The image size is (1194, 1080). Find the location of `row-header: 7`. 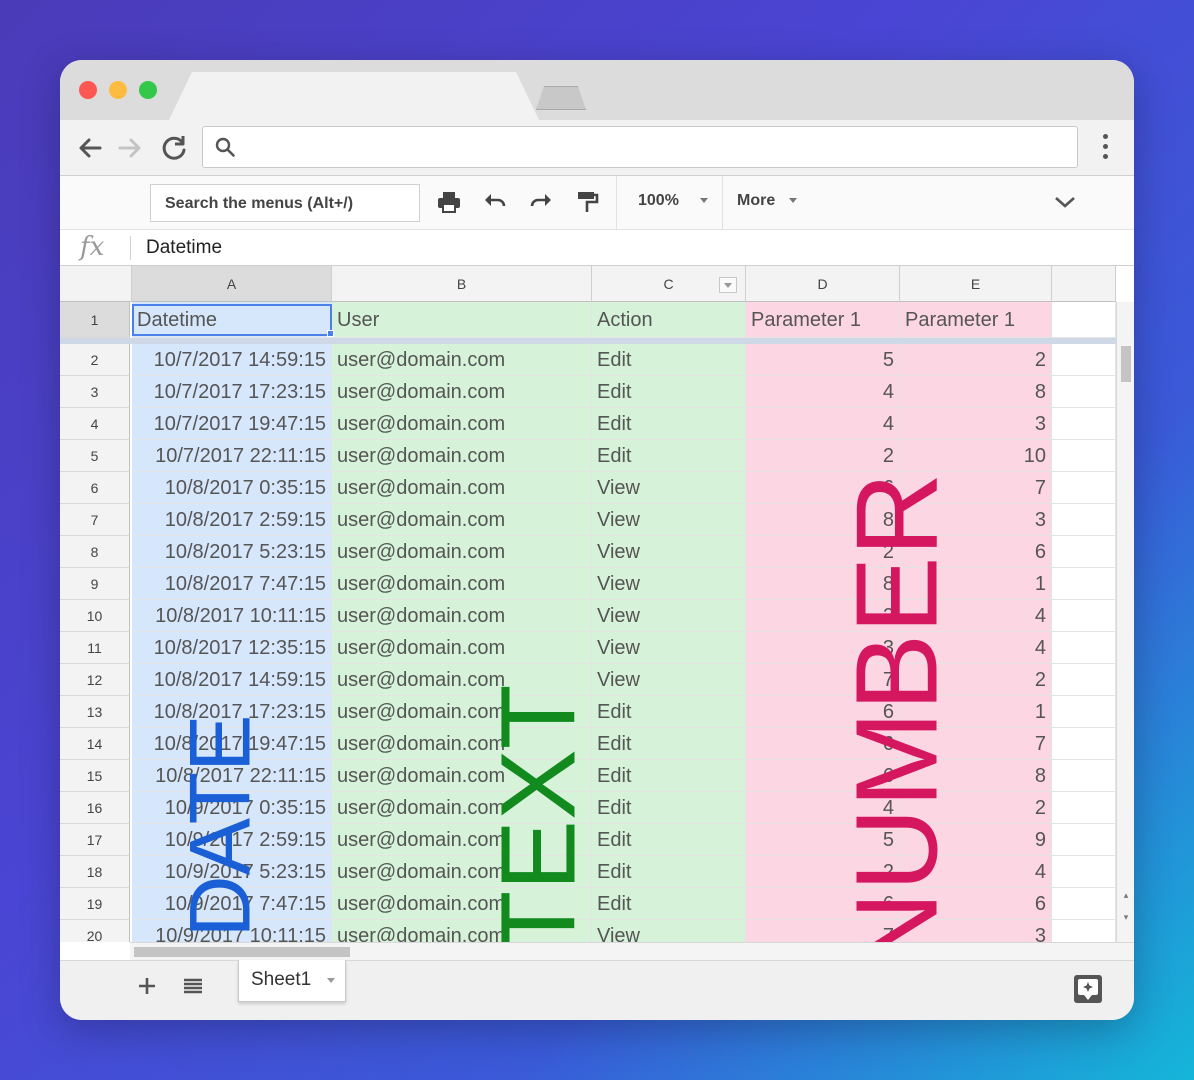

row-header: 7 is located at coordinates (95, 520).